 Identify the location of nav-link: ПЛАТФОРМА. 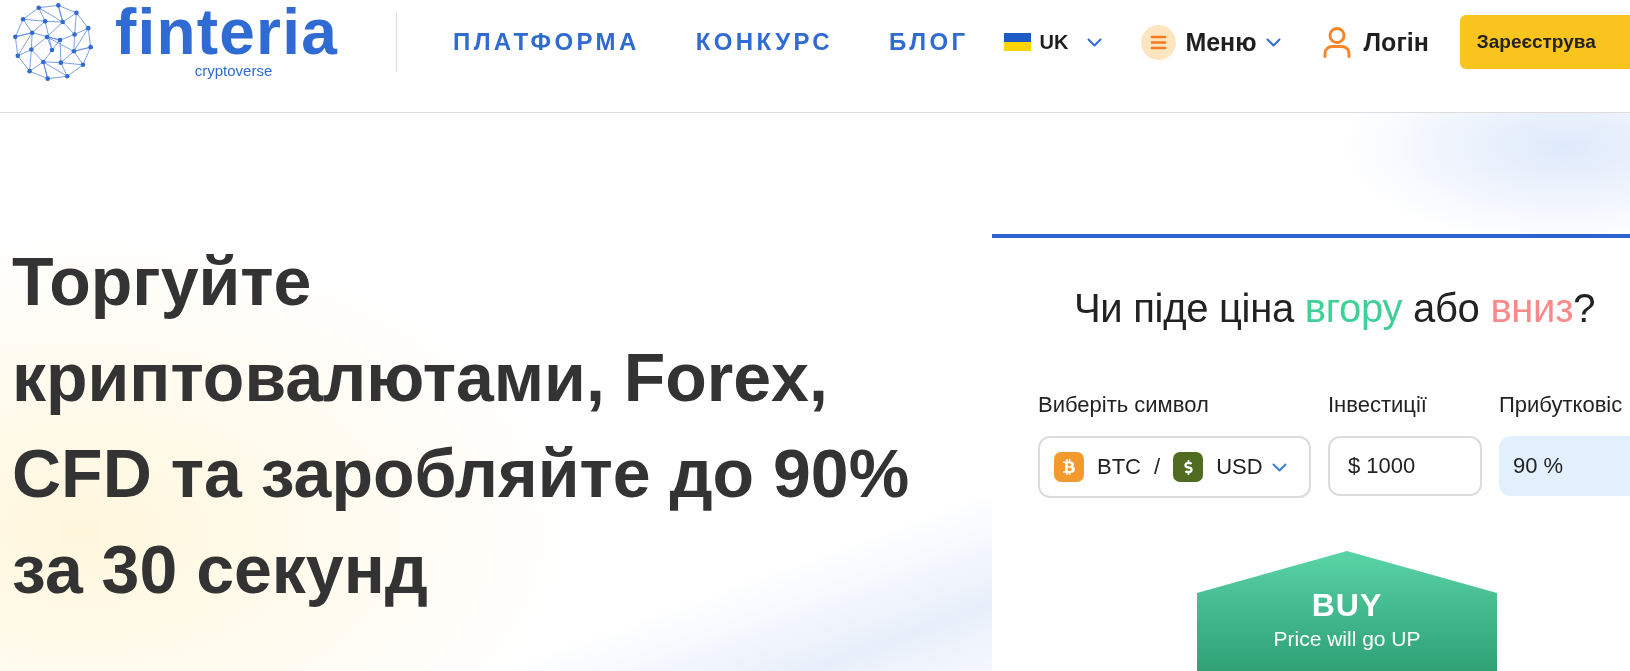
(546, 42).